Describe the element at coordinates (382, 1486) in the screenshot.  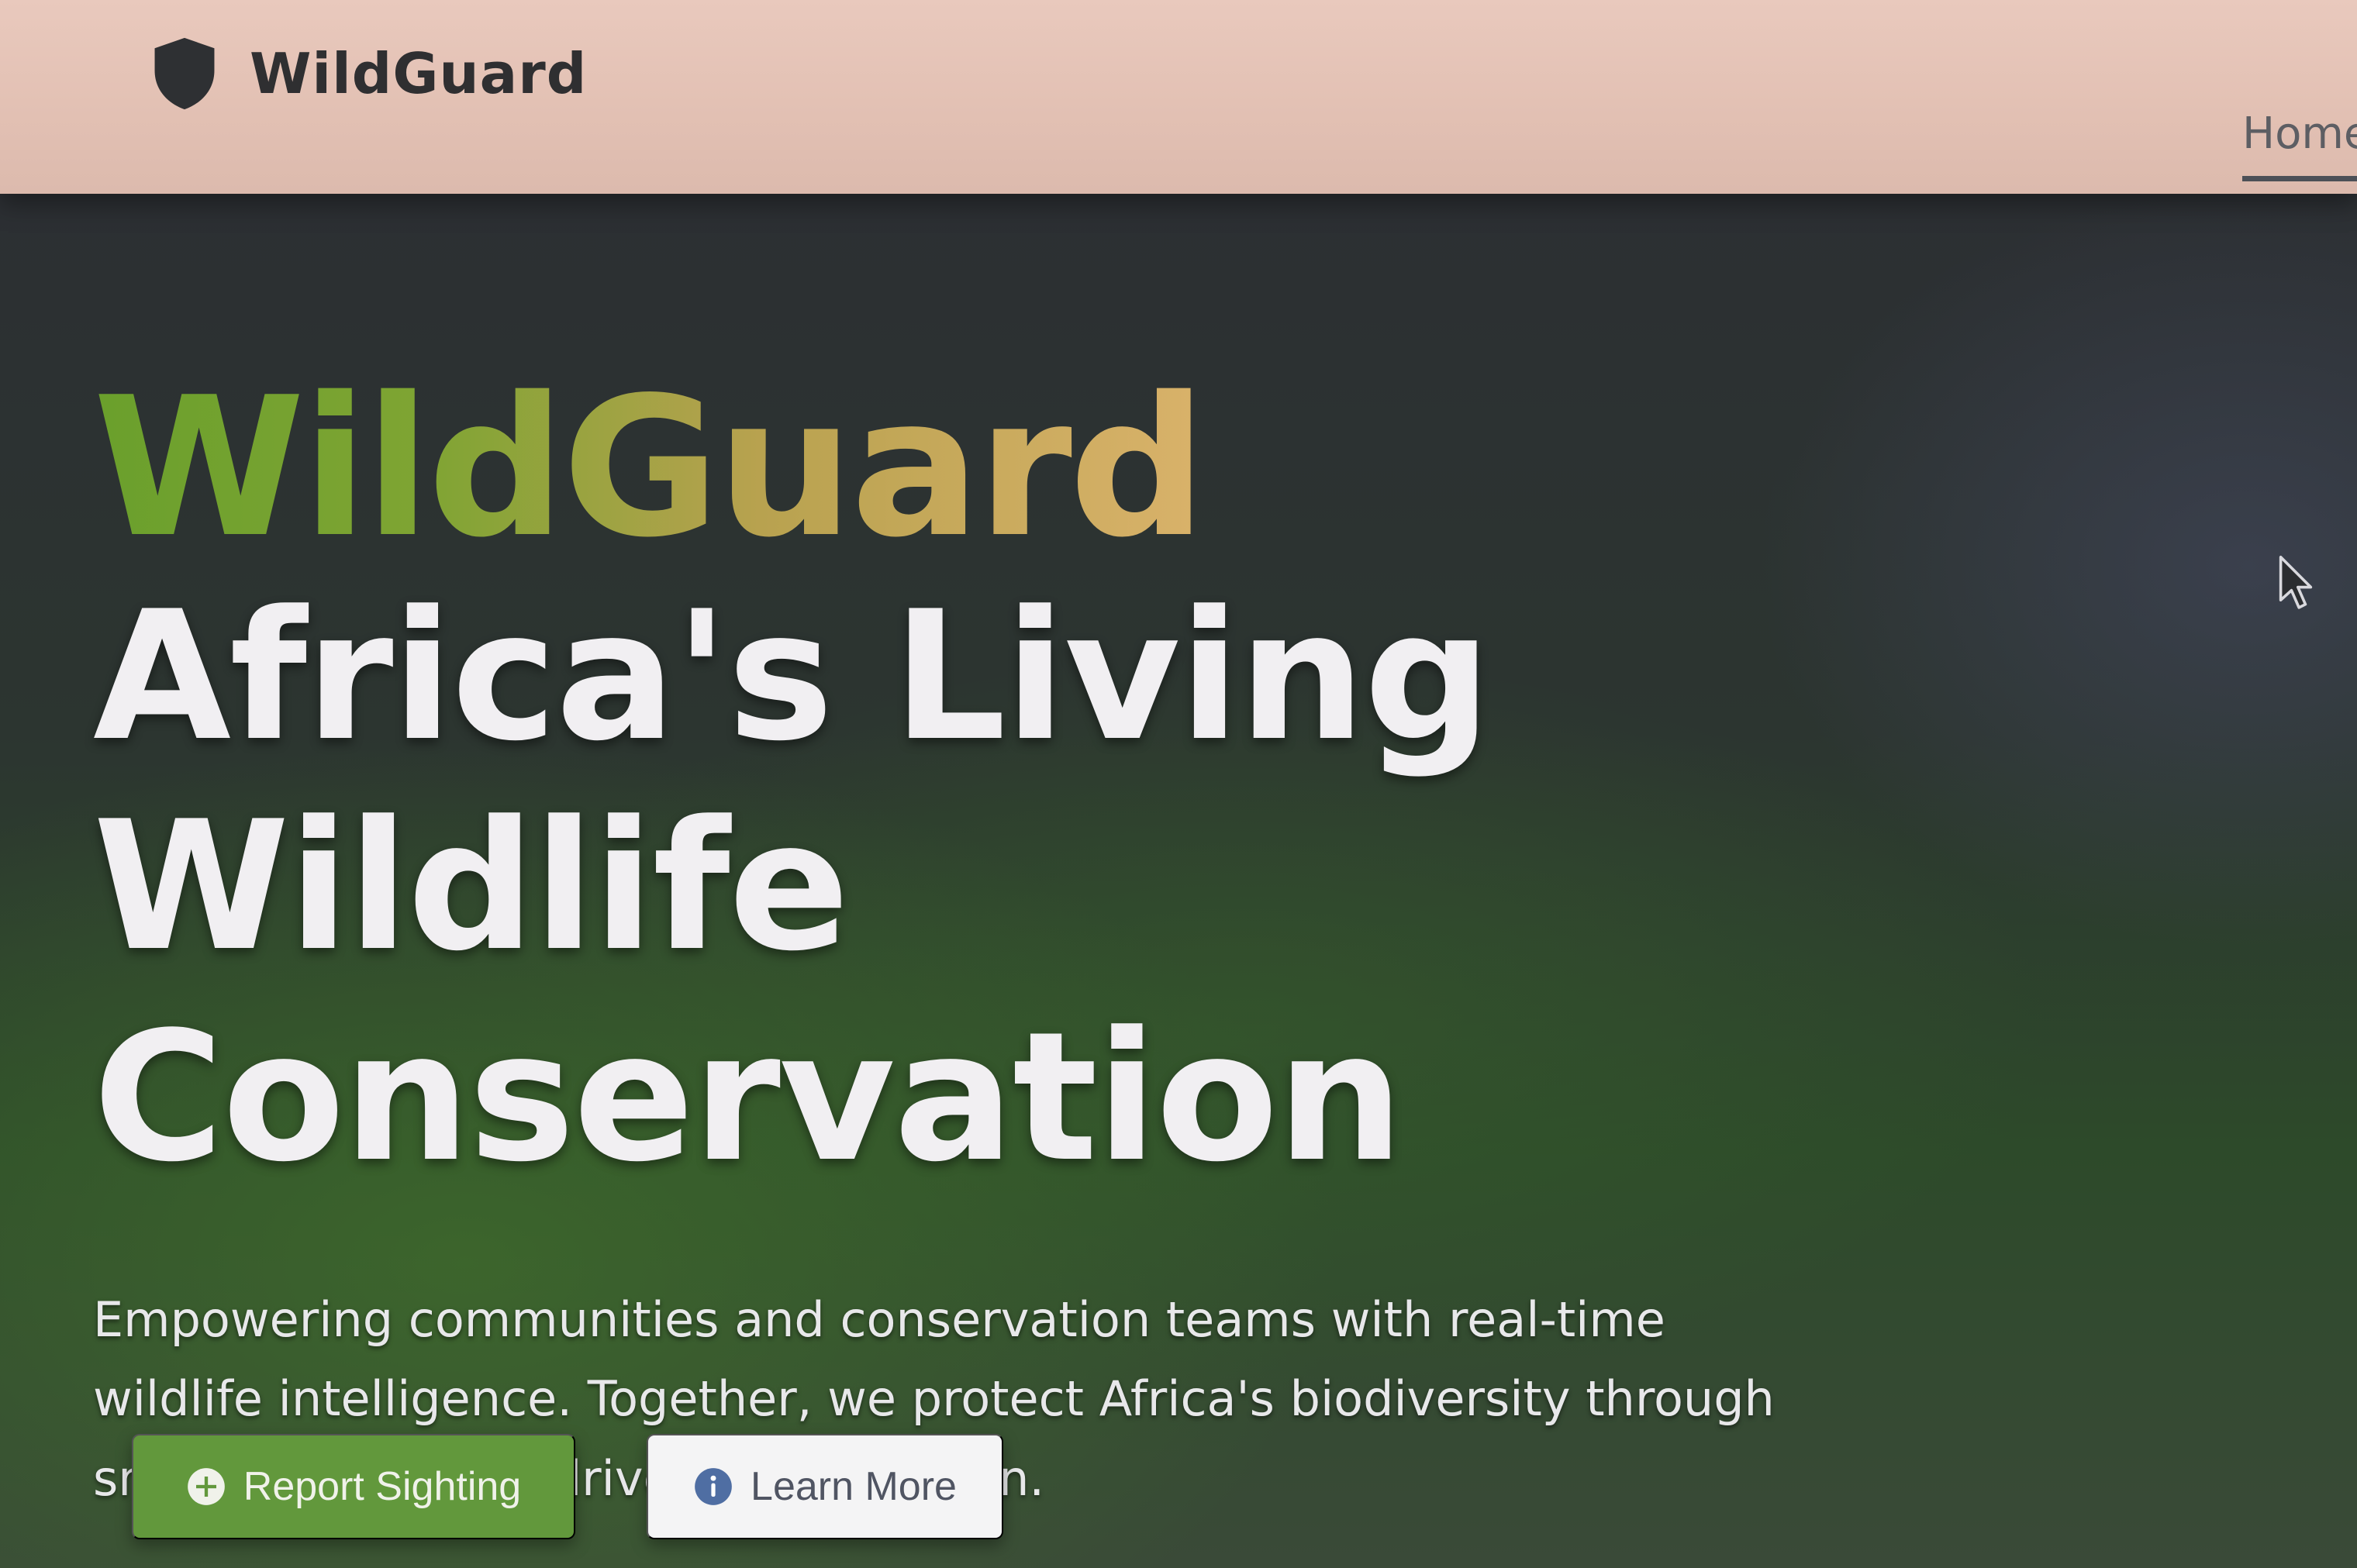
I see `report-sighting-label: Report Sighting` at that location.